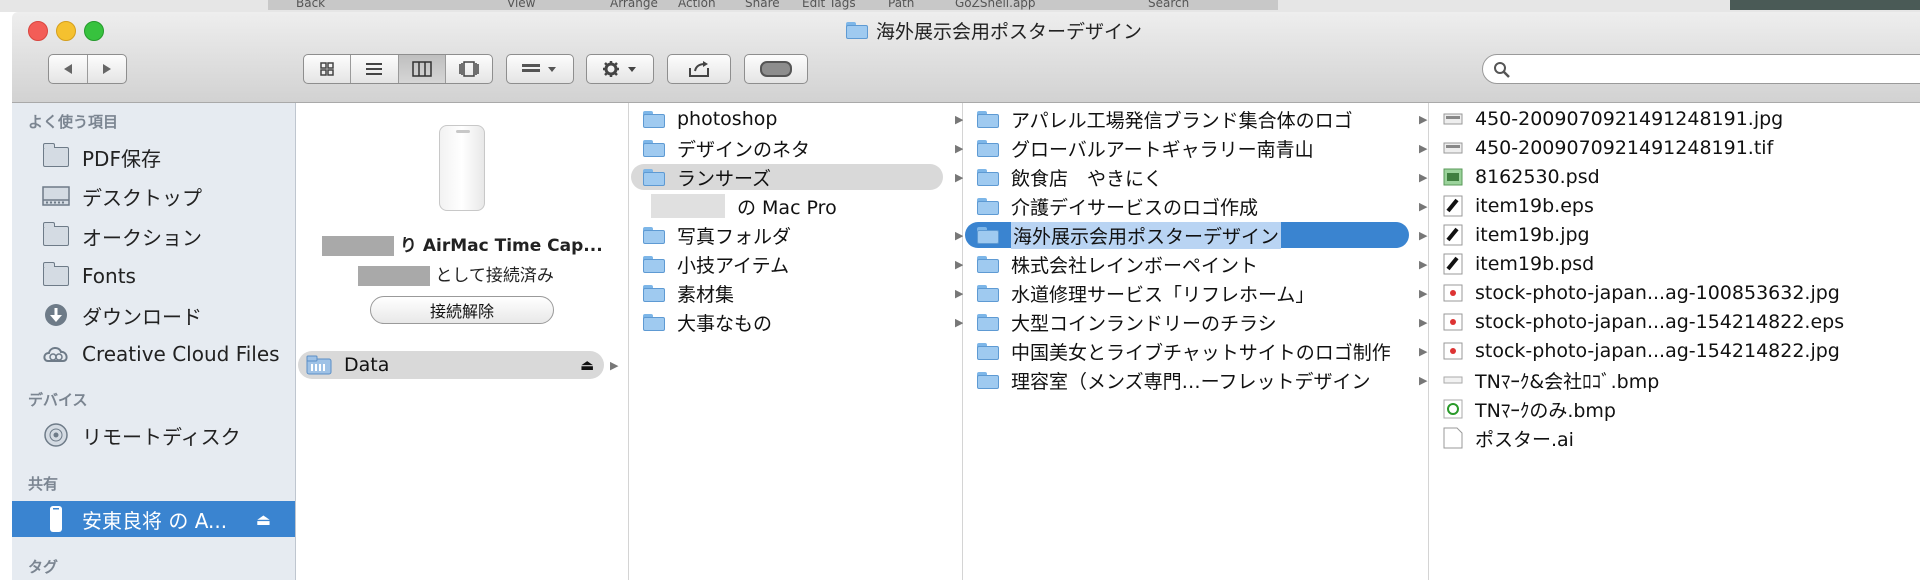 Image resolution: width=1920 pixels, height=580 pixels. I want to click on sidebar-item-label: ダウンロード, so click(142, 316).